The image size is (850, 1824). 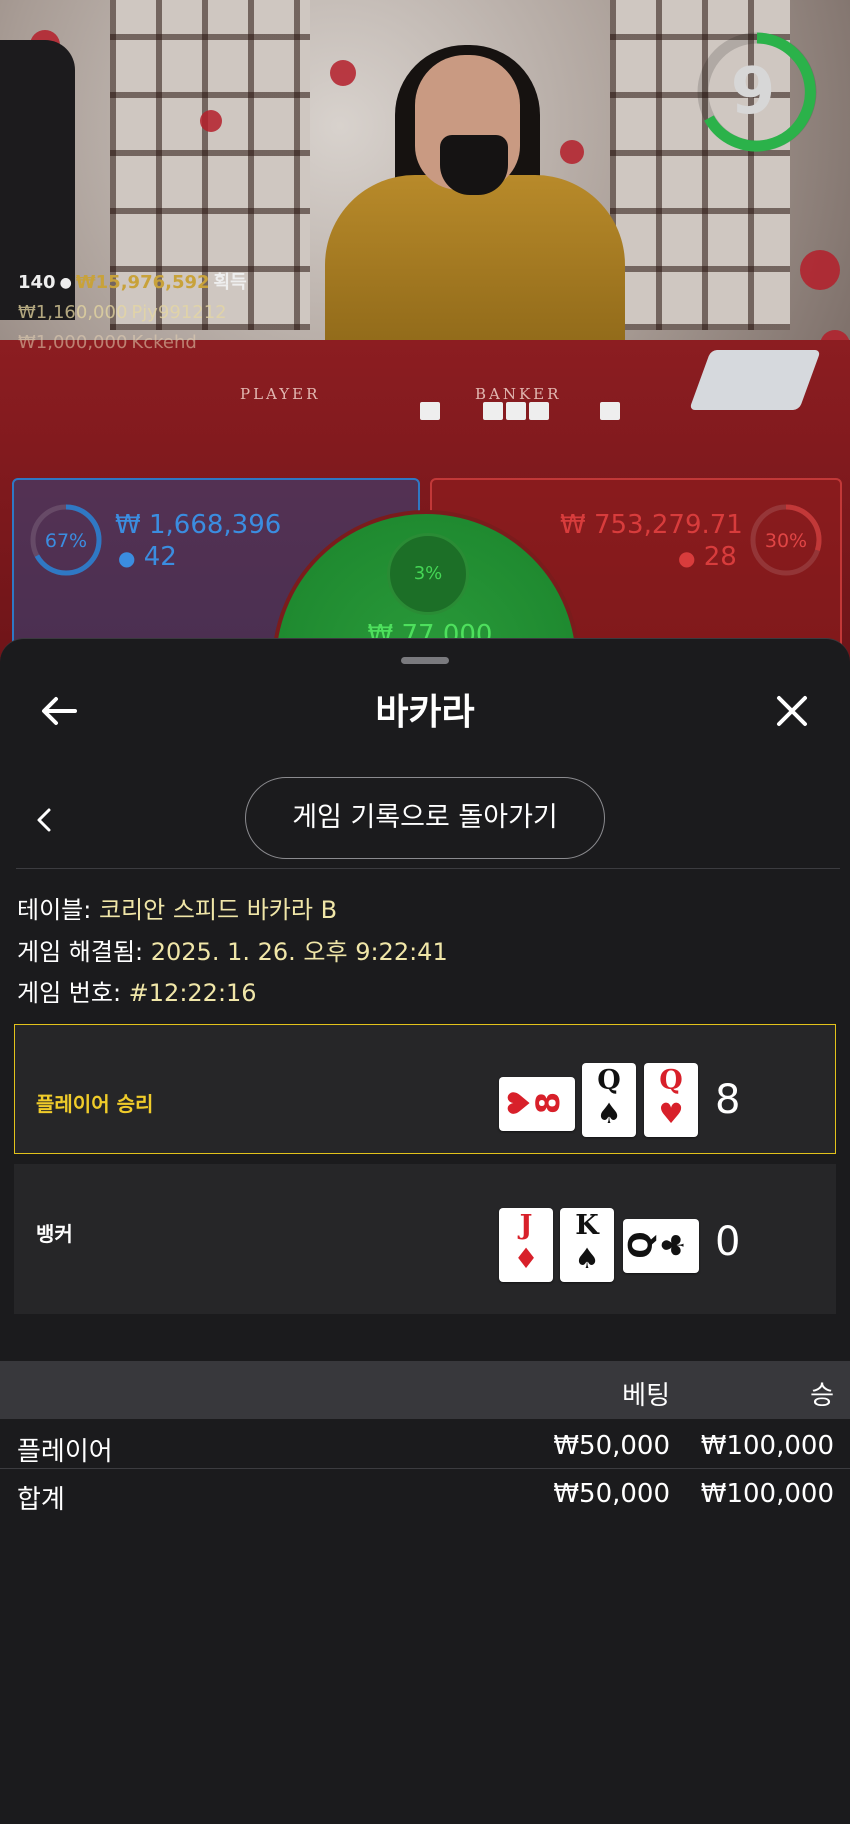 What do you see at coordinates (425, 1089) in the screenshot?
I see `player-result-panel: 플레이어 승리 ♥ 8 Q ♠ Q ♥ 8` at bounding box center [425, 1089].